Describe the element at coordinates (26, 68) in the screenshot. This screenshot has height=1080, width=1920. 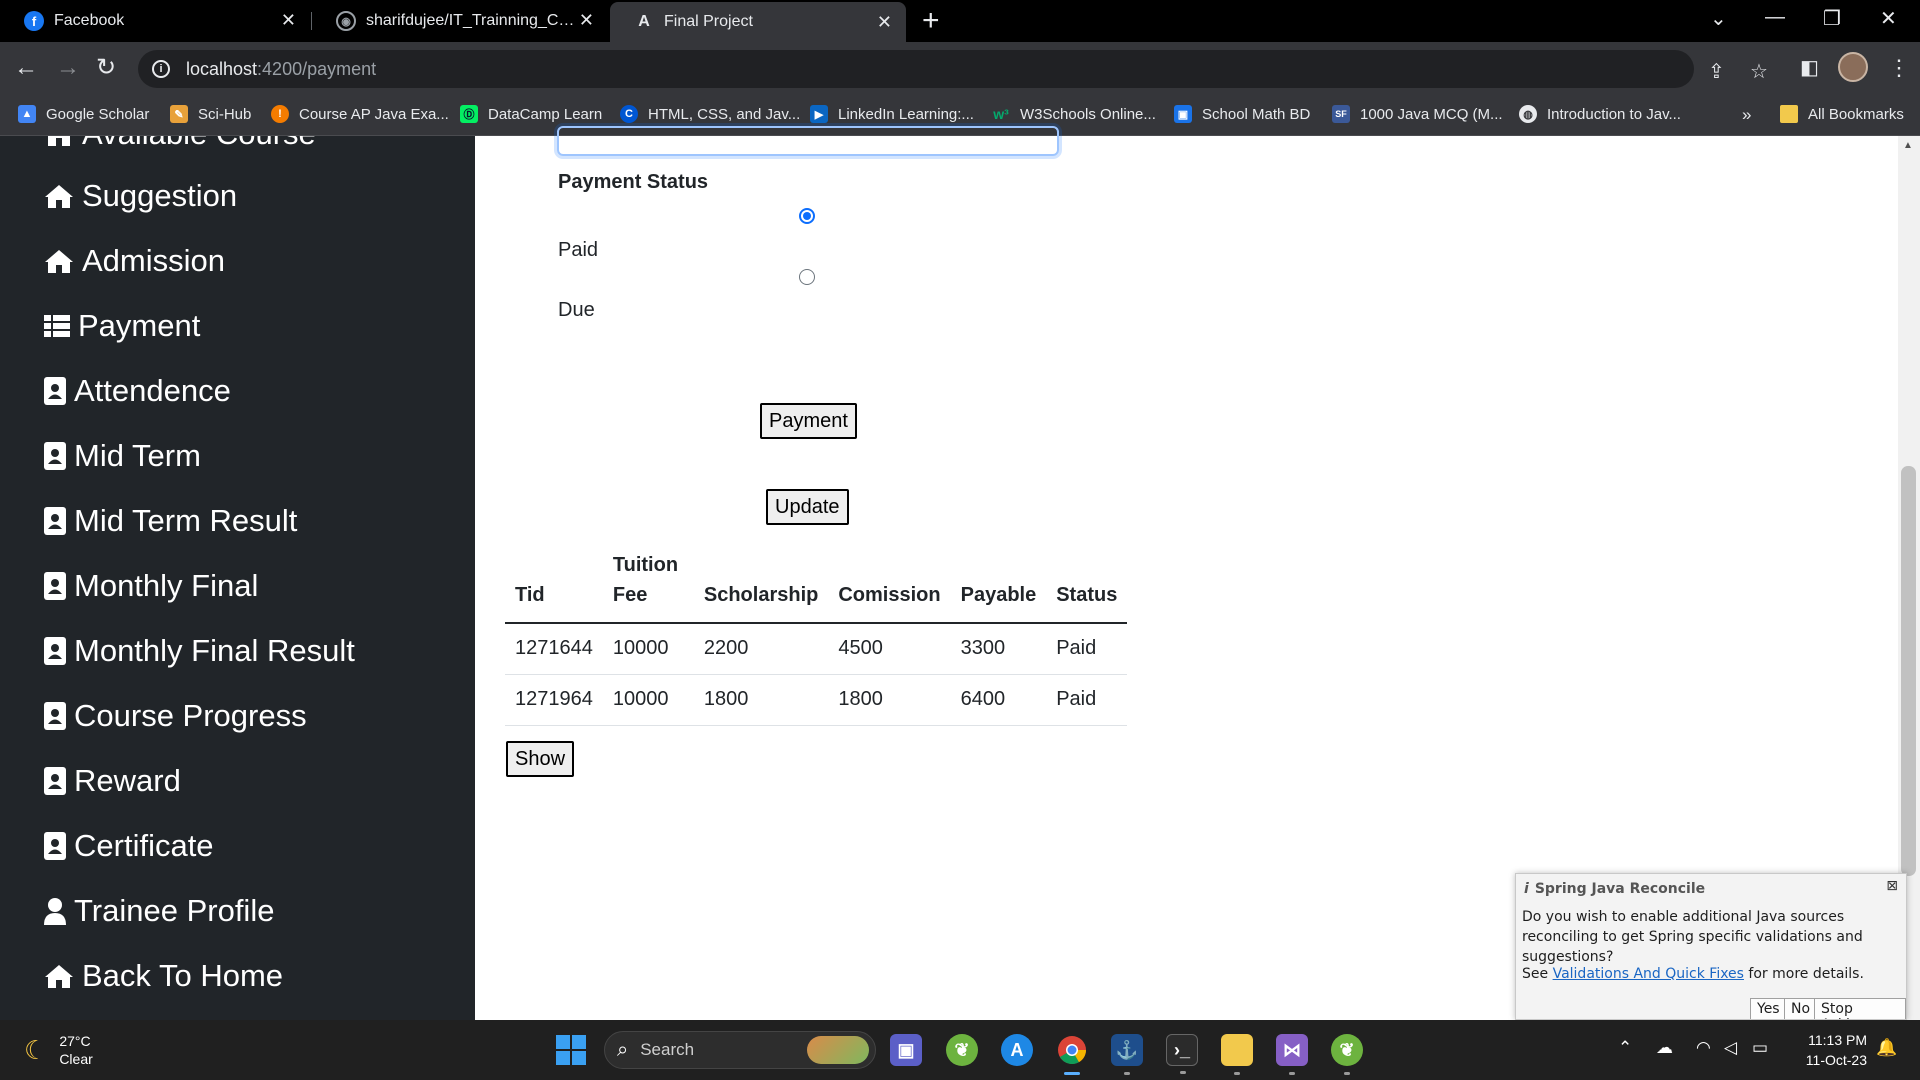
I see `back-arrow-icon: ←` at that location.